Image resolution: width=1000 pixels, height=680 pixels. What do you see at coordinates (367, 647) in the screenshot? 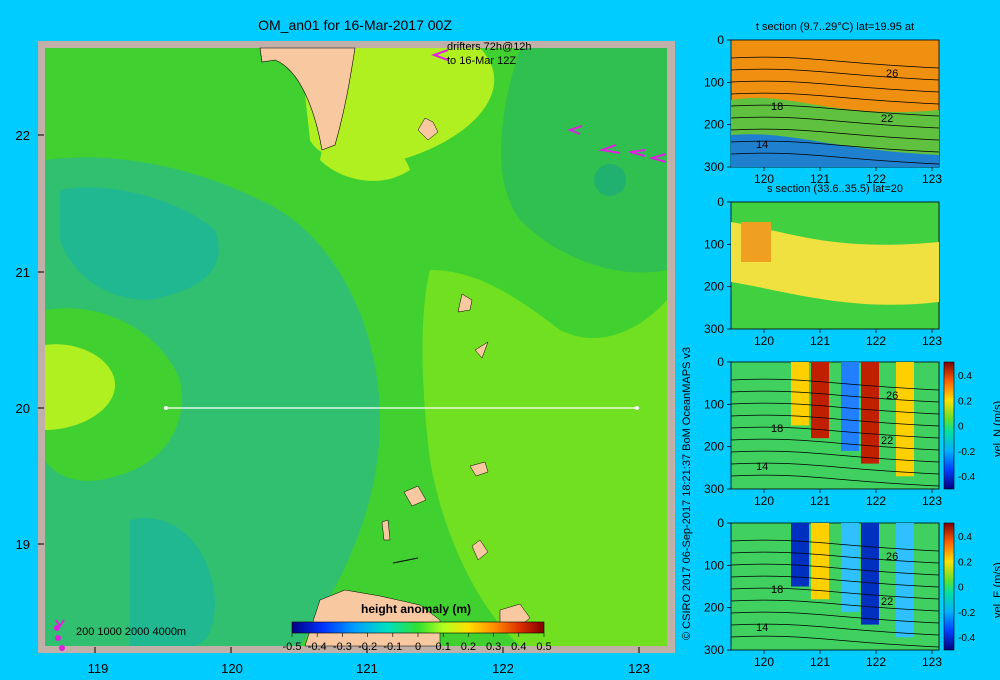
I see `colorbar-tick-label: -0.2` at bounding box center [367, 647].